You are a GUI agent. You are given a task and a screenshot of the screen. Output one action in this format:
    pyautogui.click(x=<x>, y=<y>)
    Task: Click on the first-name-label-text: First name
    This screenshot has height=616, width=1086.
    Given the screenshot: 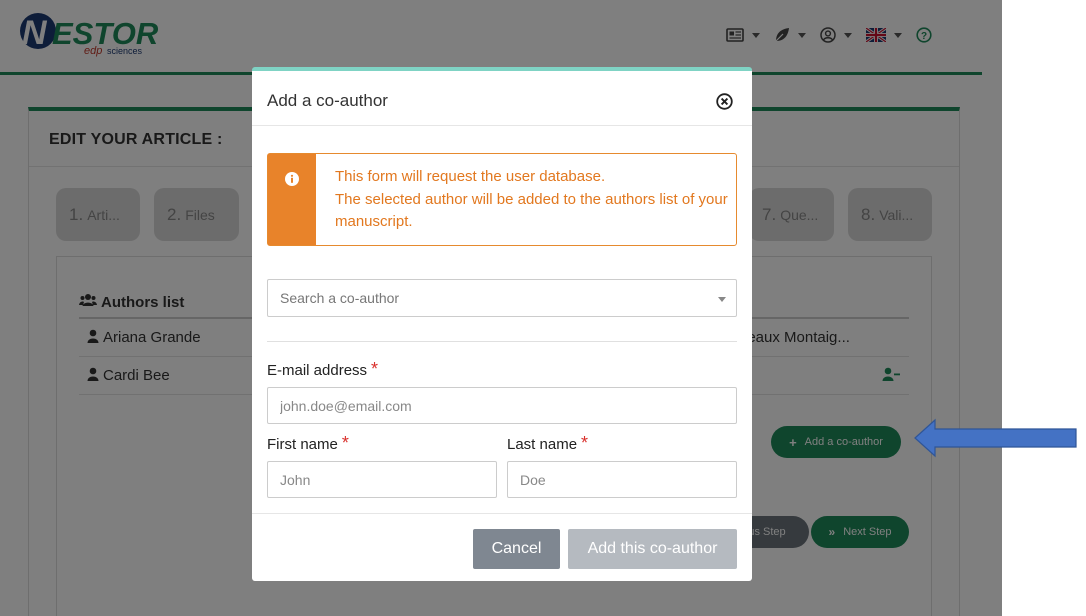 What is the action you would take?
    pyautogui.click(x=302, y=444)
    